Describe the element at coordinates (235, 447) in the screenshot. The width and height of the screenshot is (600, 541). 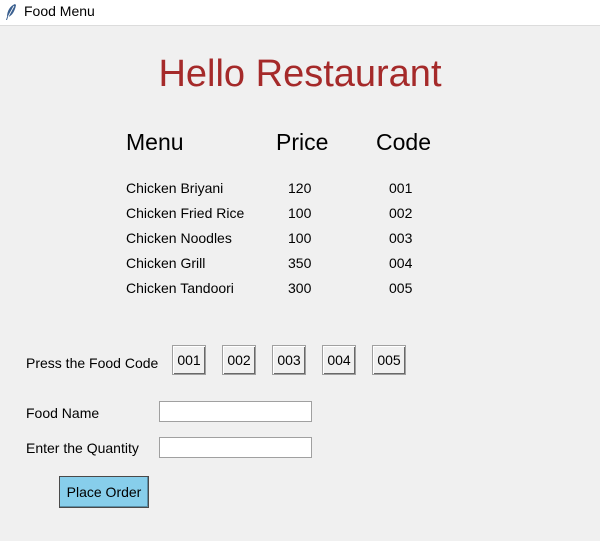
I see `quantity-input` at that location.